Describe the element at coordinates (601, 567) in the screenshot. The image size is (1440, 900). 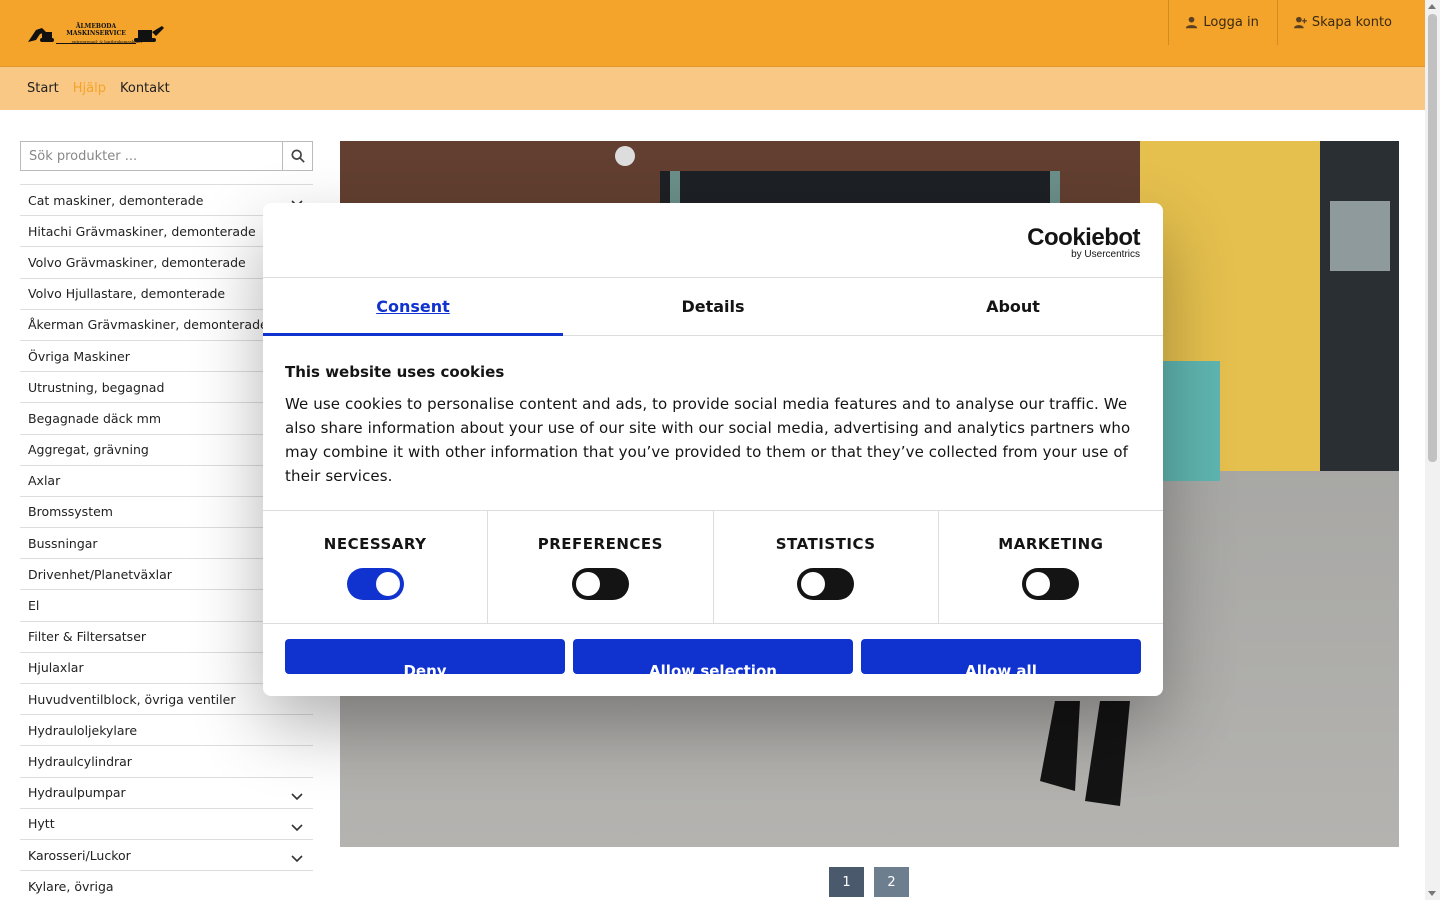
I see `toggle-preferences: PREFERENCES` at that location.